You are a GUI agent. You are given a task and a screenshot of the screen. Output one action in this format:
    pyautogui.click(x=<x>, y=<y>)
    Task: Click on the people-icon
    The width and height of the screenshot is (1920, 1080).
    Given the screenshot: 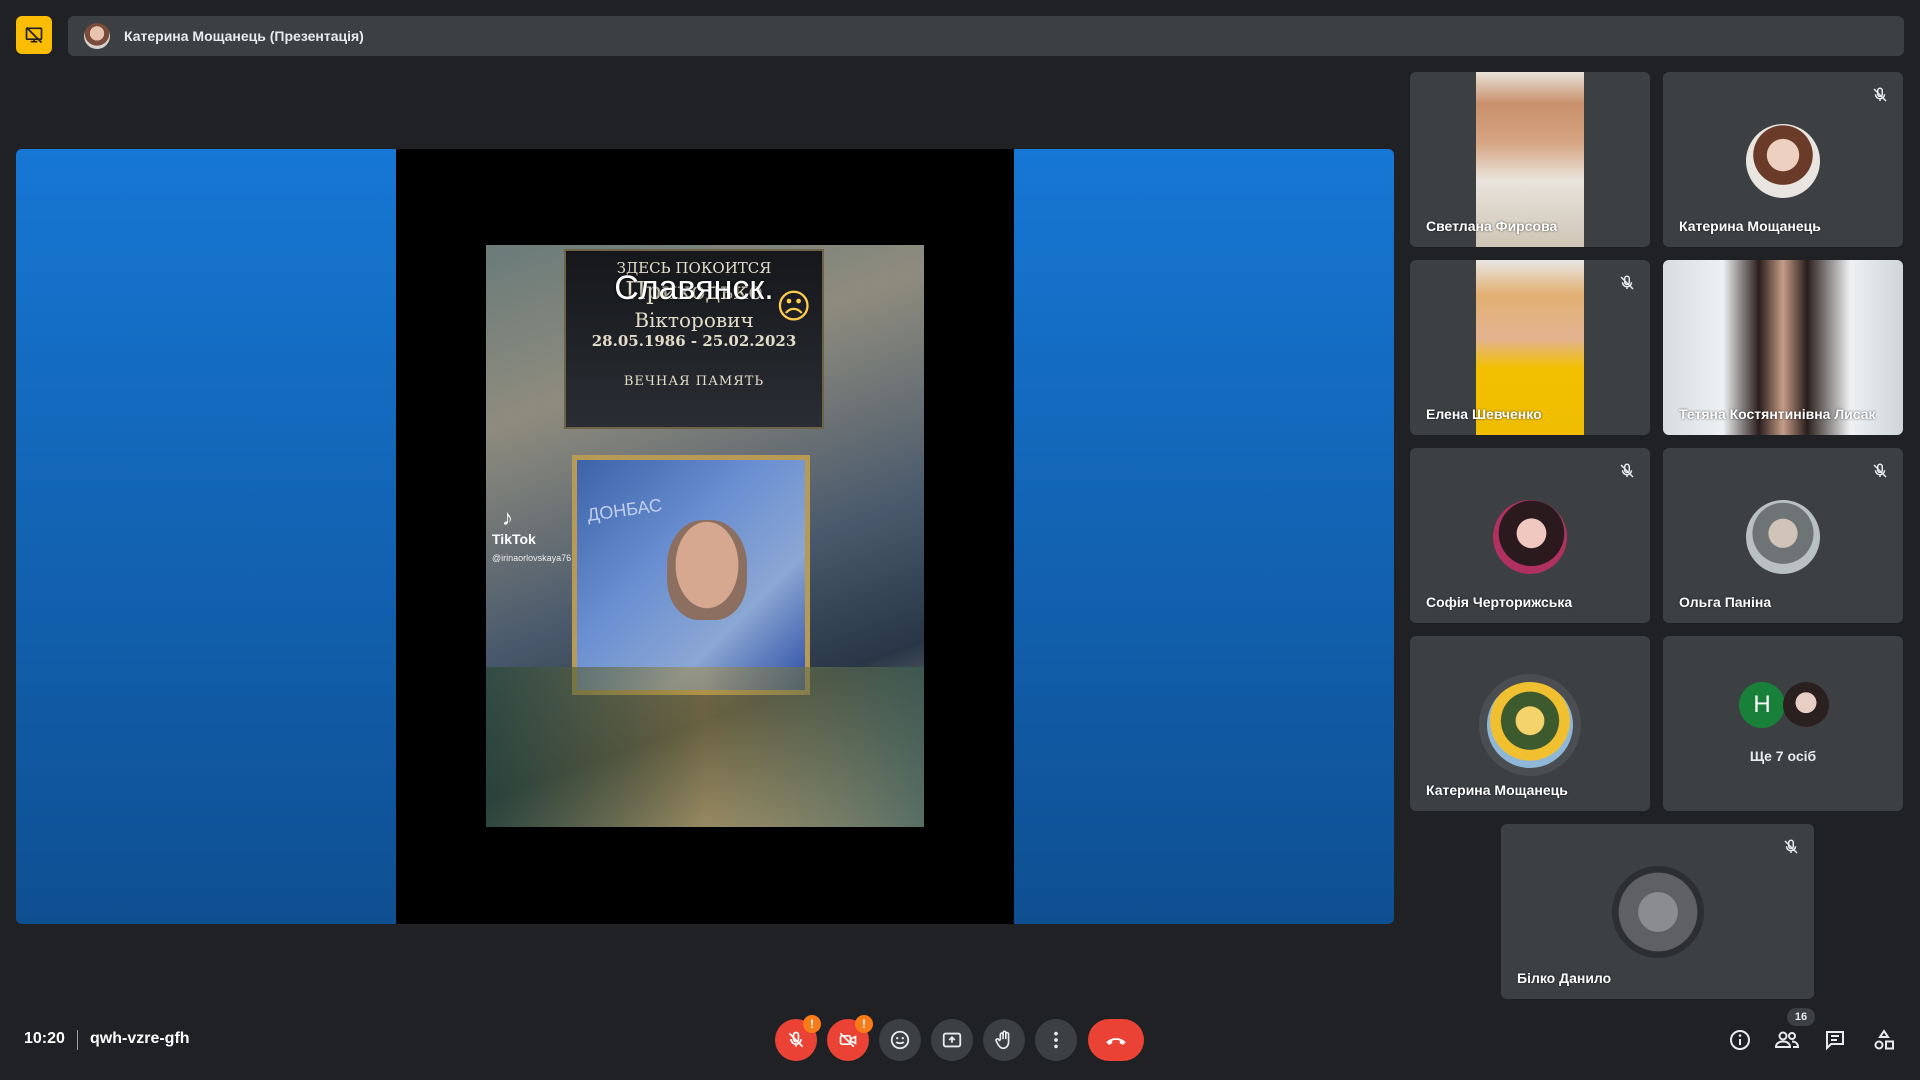 What is the action you would take?
    pyautogui.click(x=1787, y=1039)
    